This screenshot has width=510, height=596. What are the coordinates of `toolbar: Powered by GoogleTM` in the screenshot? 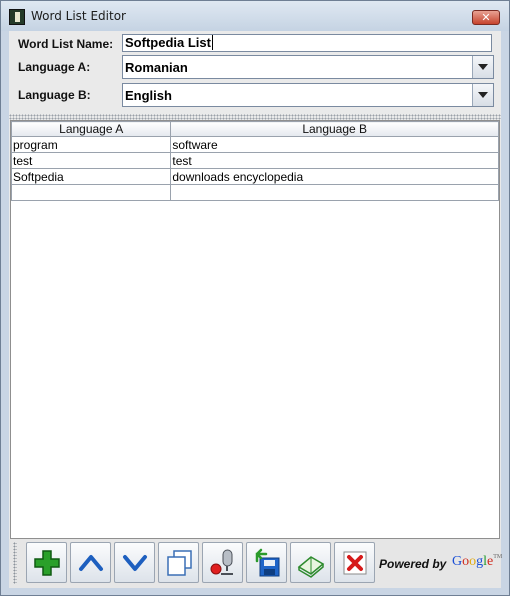 It's located at (256, 563).